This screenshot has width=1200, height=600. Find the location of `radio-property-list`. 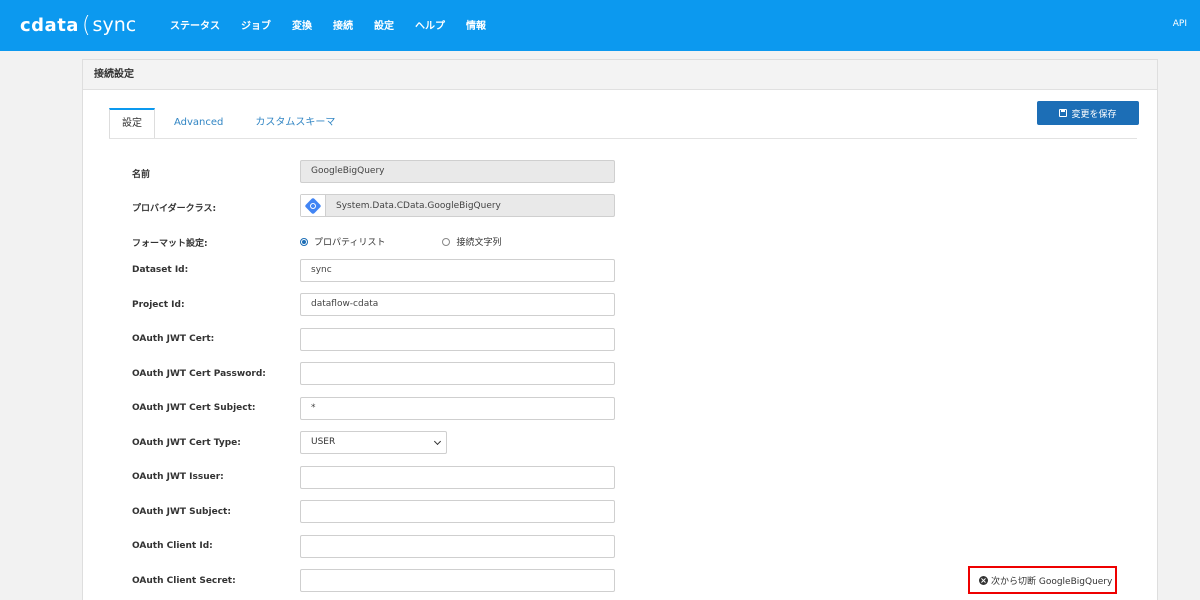

radio-property-list is located at coordinates (304, 241).